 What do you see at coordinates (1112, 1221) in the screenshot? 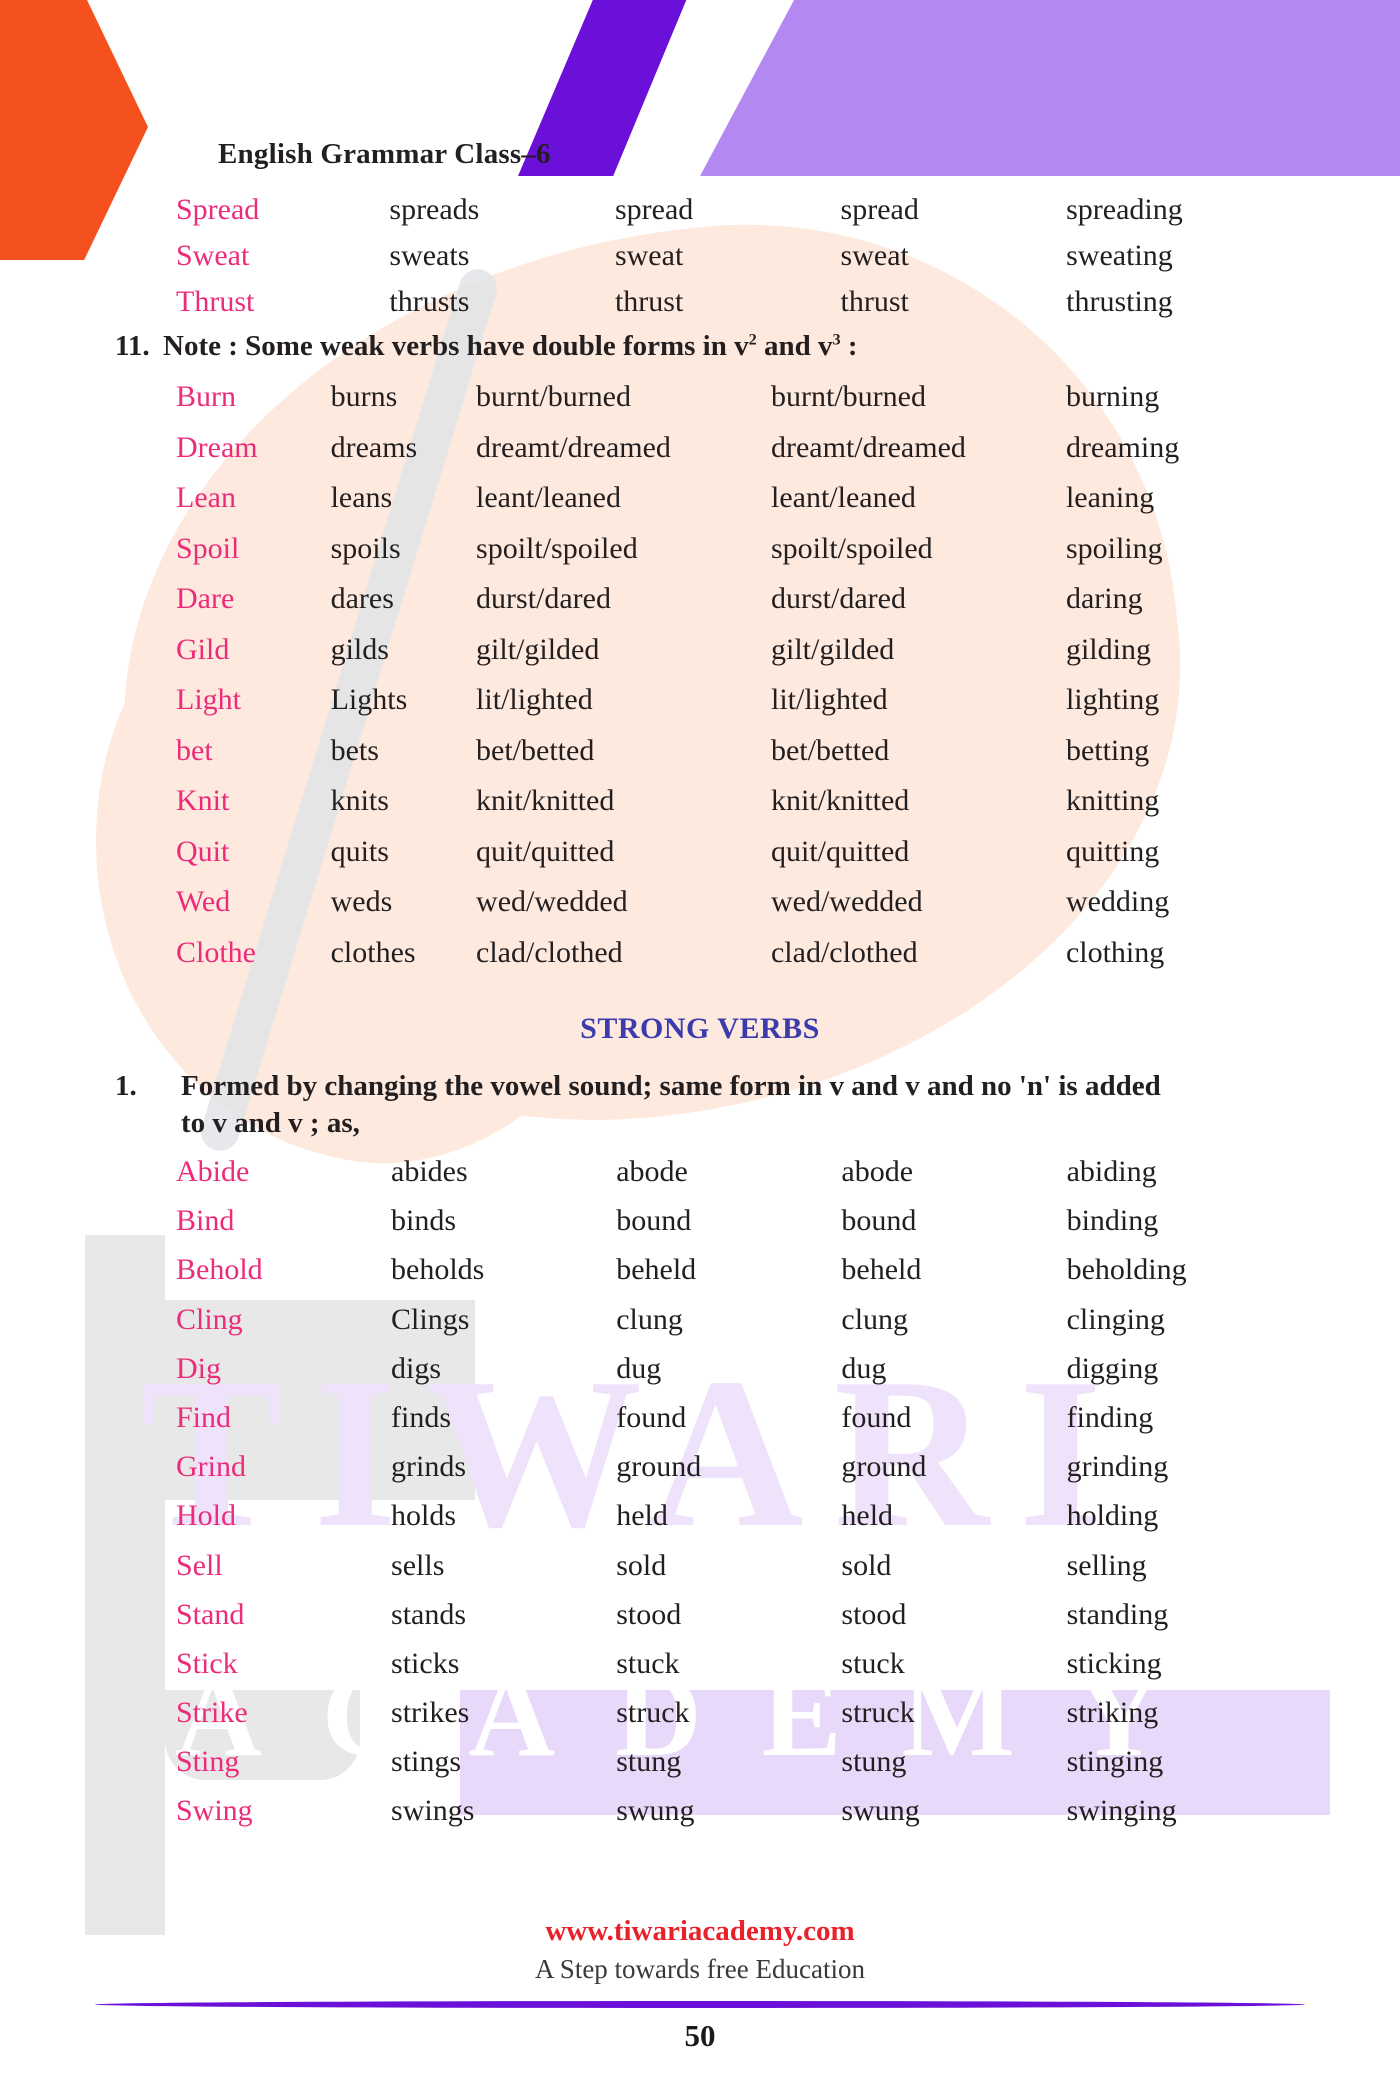
I see `verb-form-4: binding` at bounding box center [1112, 1221].